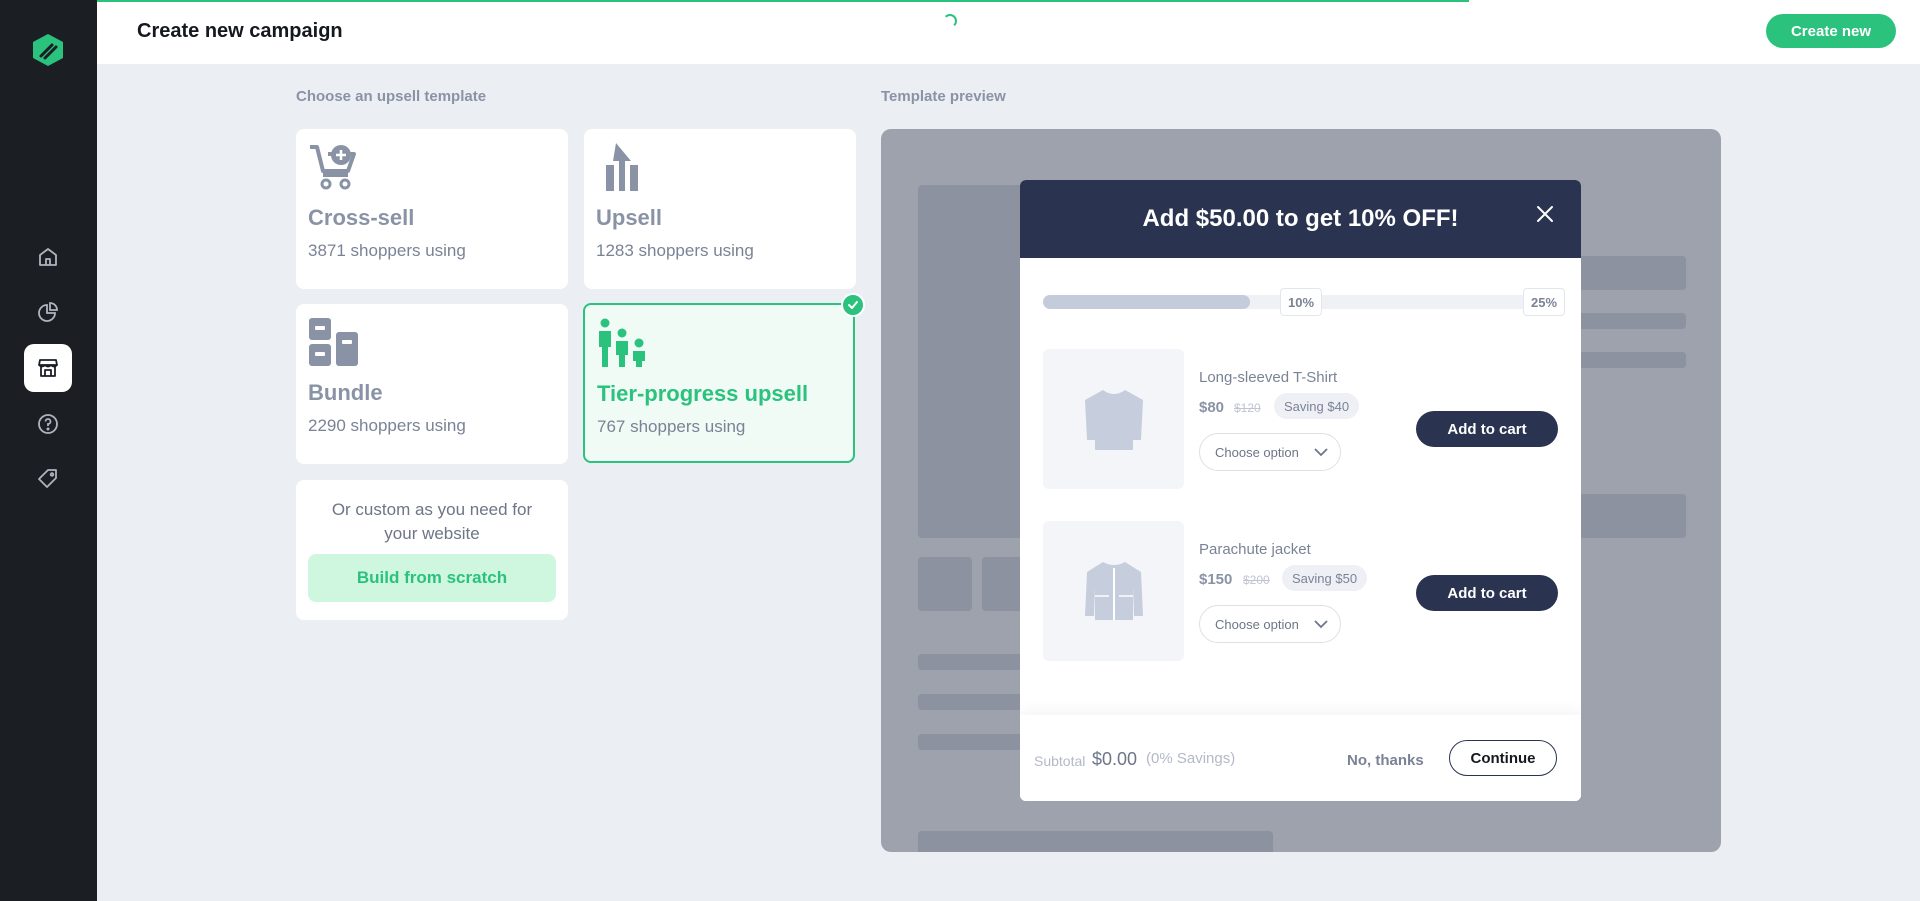  Describe the element at coordinates (629, 217) in the screenshot. I see `template-title: Upsell` at that location.